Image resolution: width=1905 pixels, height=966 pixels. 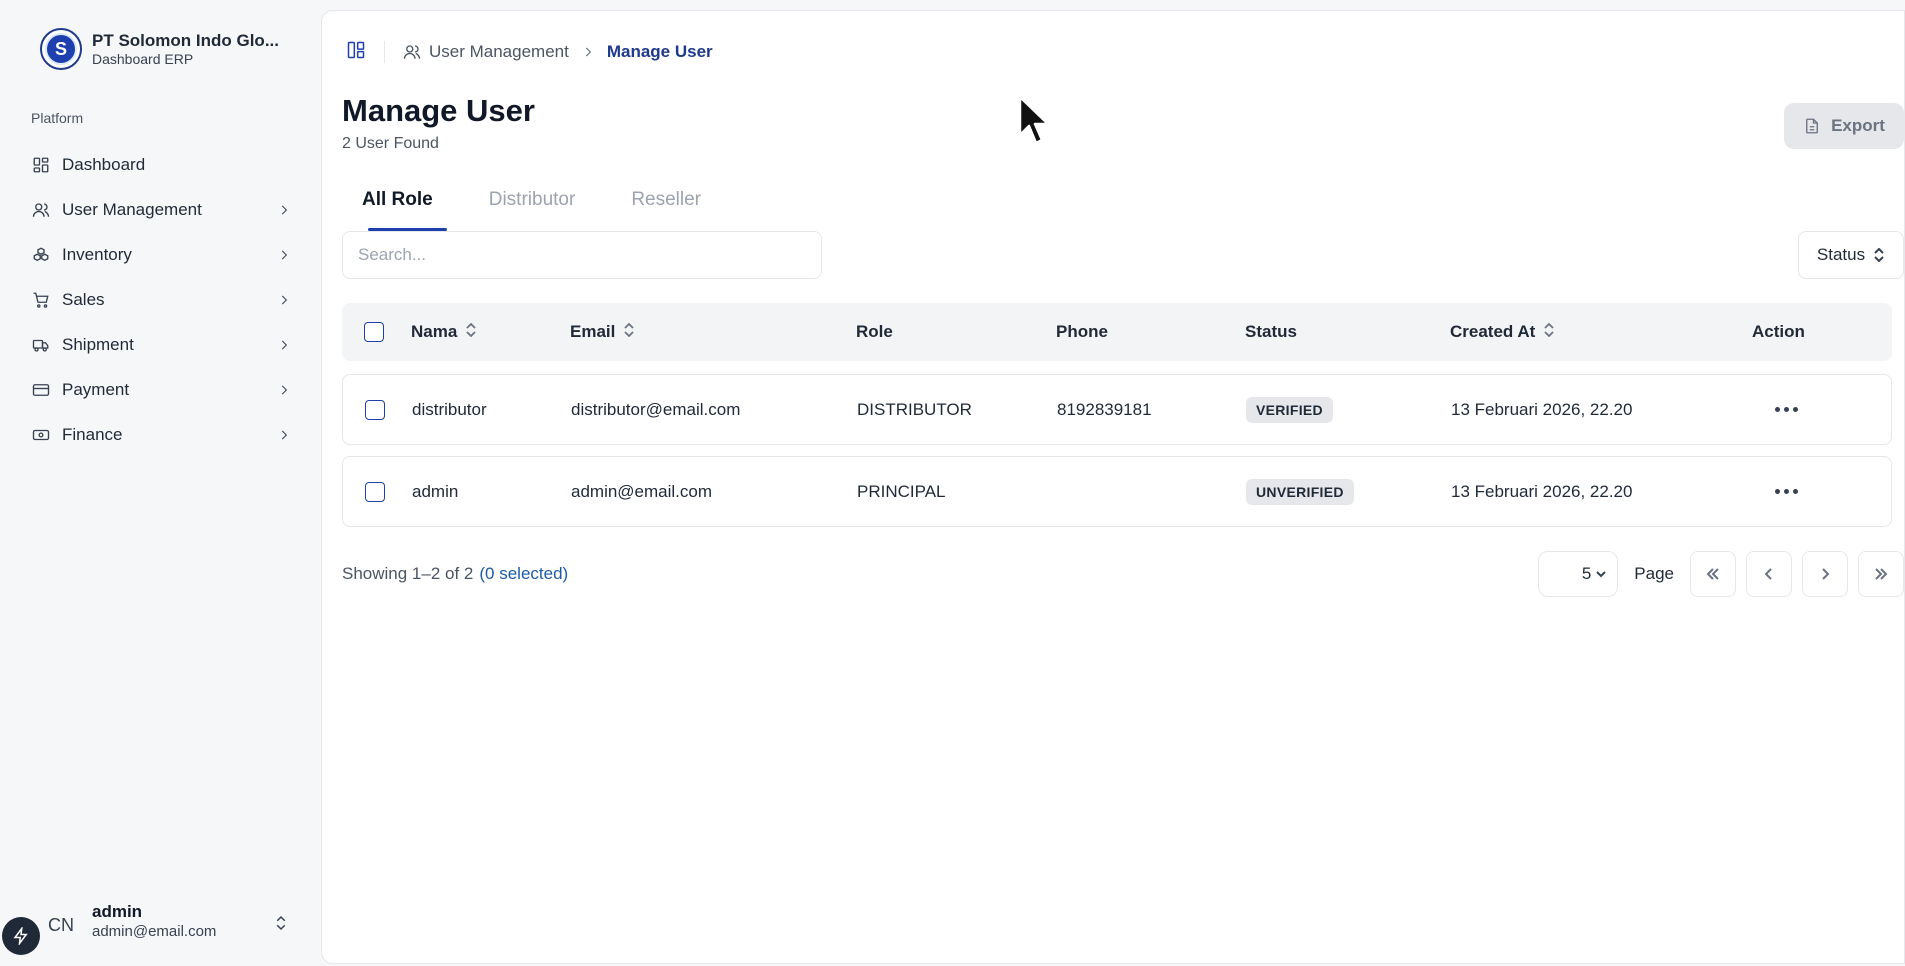 I want to click on panel-layout-icon, so click(x=356, y=49).